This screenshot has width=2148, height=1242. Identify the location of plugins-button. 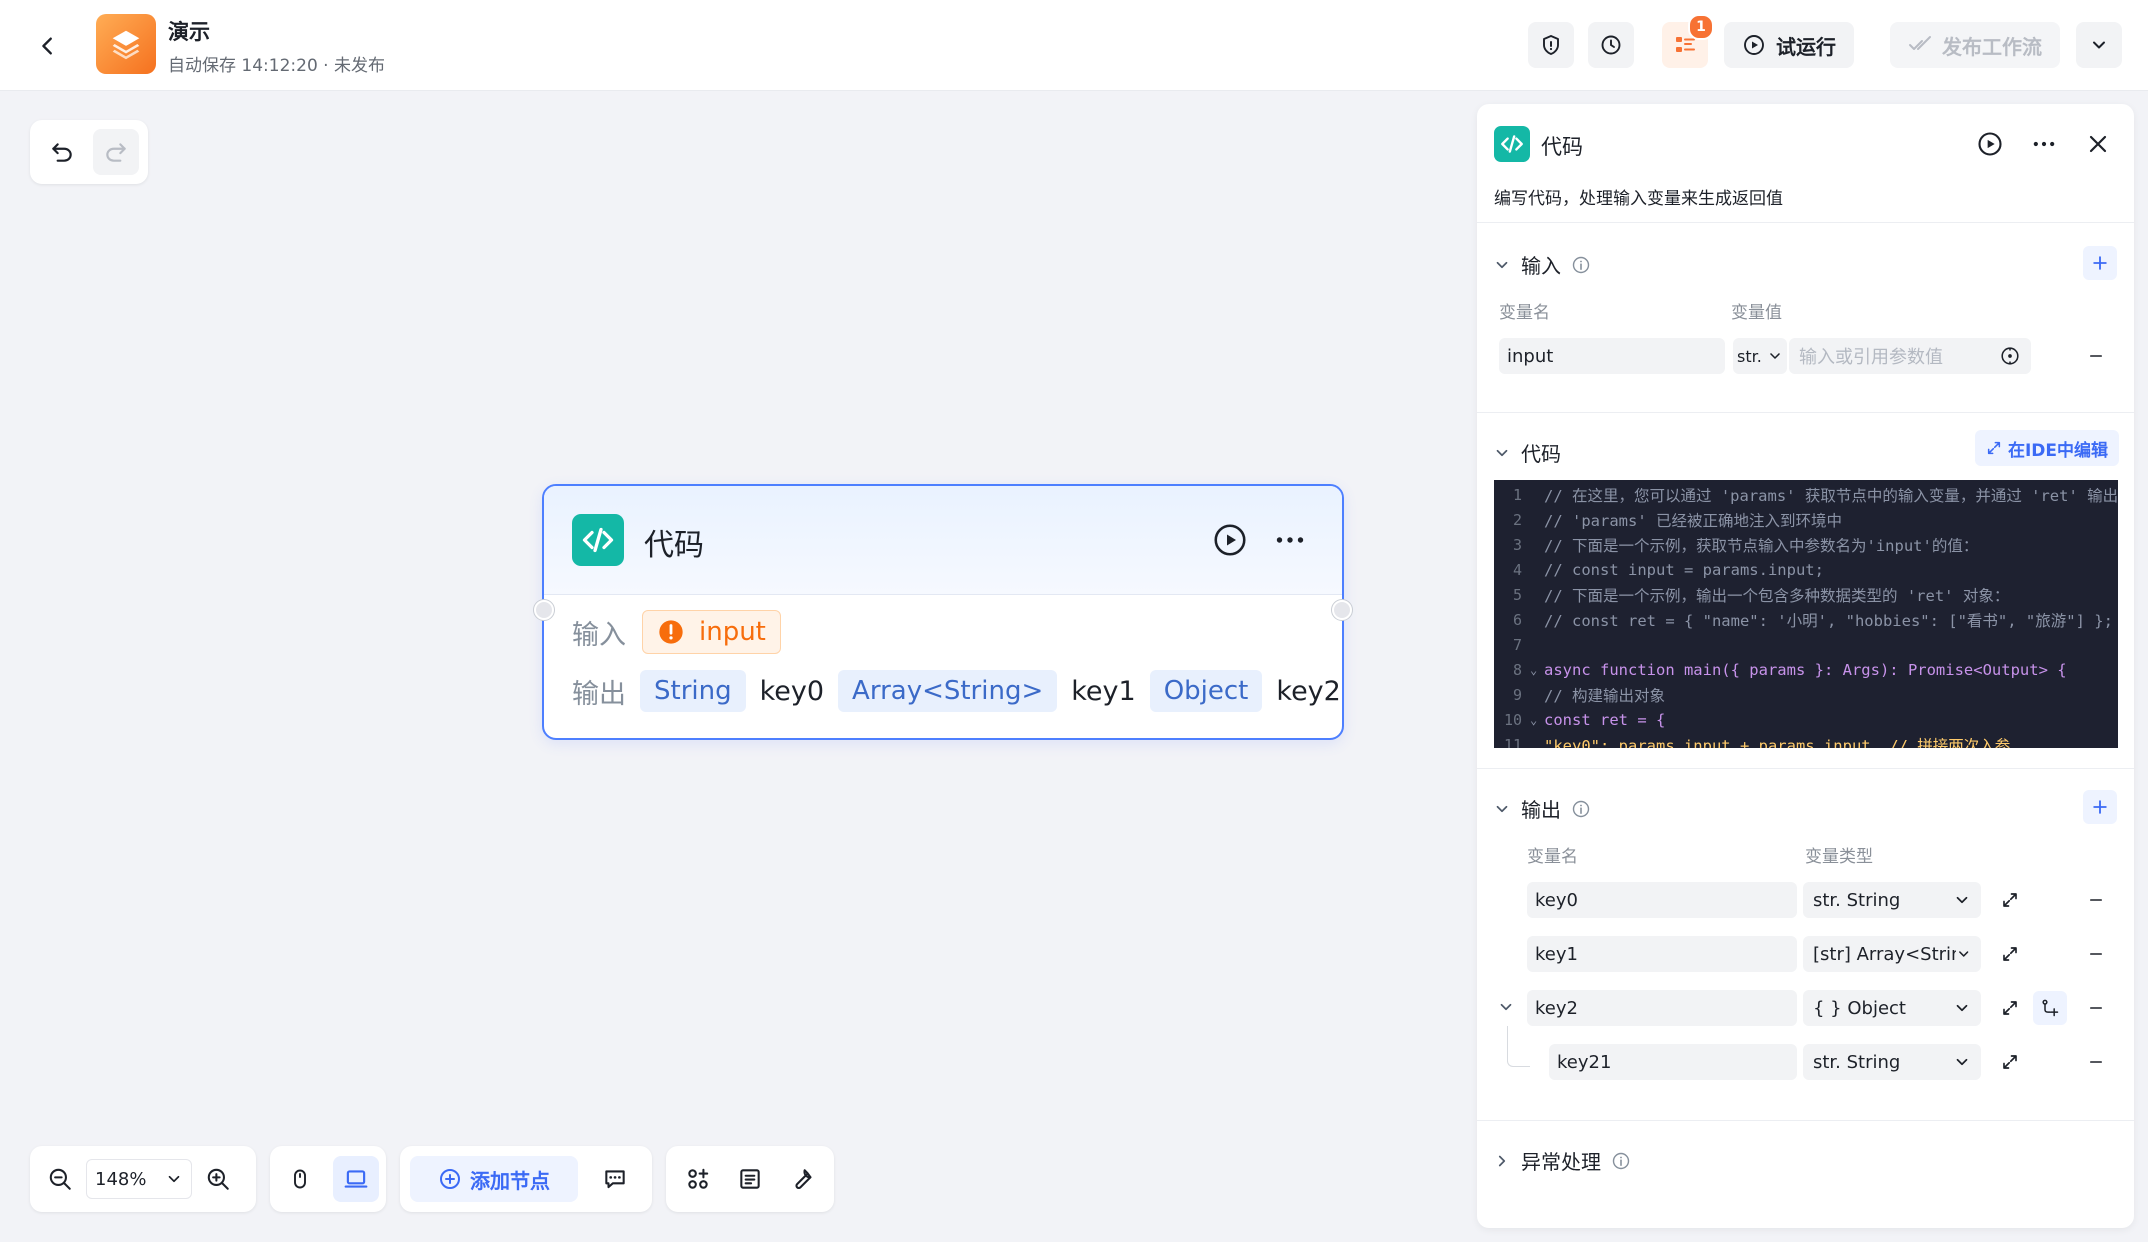
(698, 1179).